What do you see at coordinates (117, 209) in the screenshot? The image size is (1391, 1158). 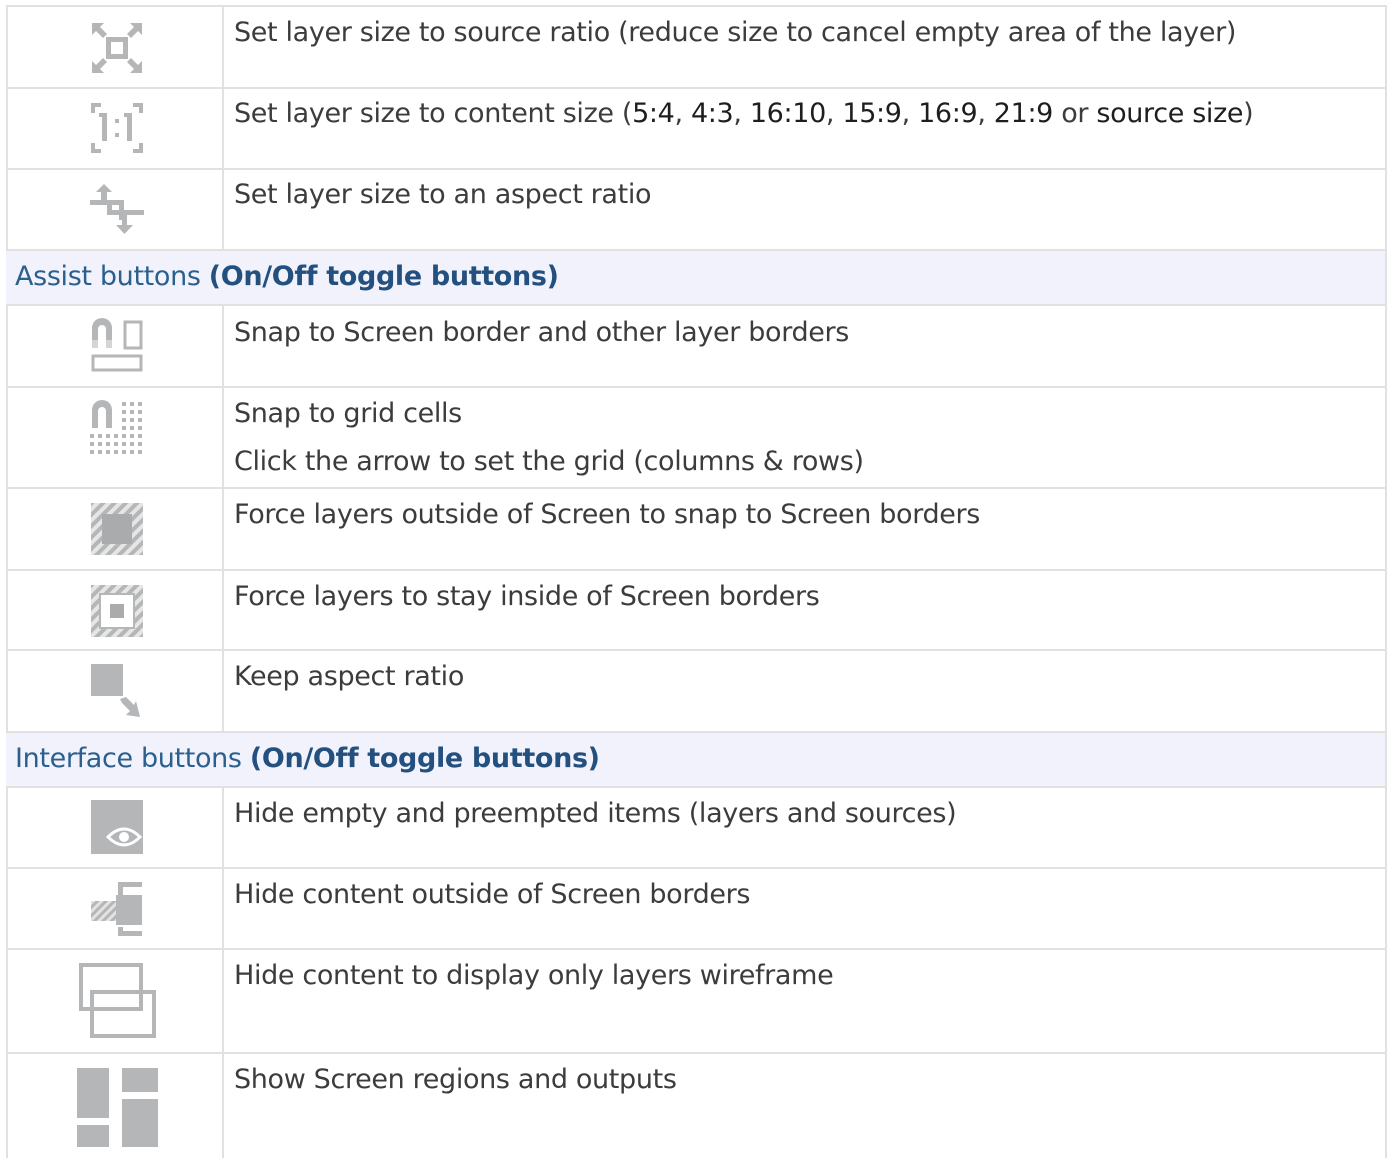 I see `aspect-ratio-crop-icon` at bounding box center [117, 209].